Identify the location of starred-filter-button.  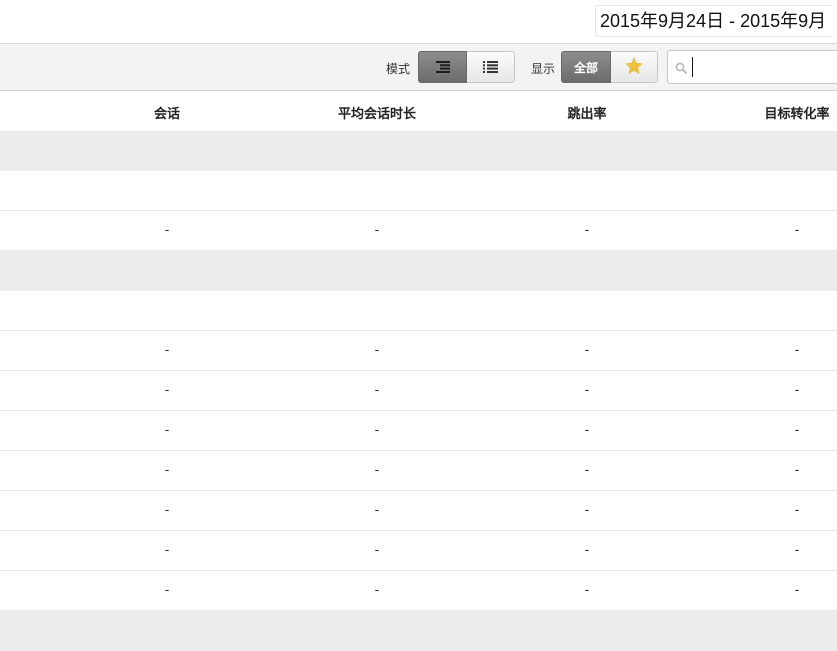
(634, 67).